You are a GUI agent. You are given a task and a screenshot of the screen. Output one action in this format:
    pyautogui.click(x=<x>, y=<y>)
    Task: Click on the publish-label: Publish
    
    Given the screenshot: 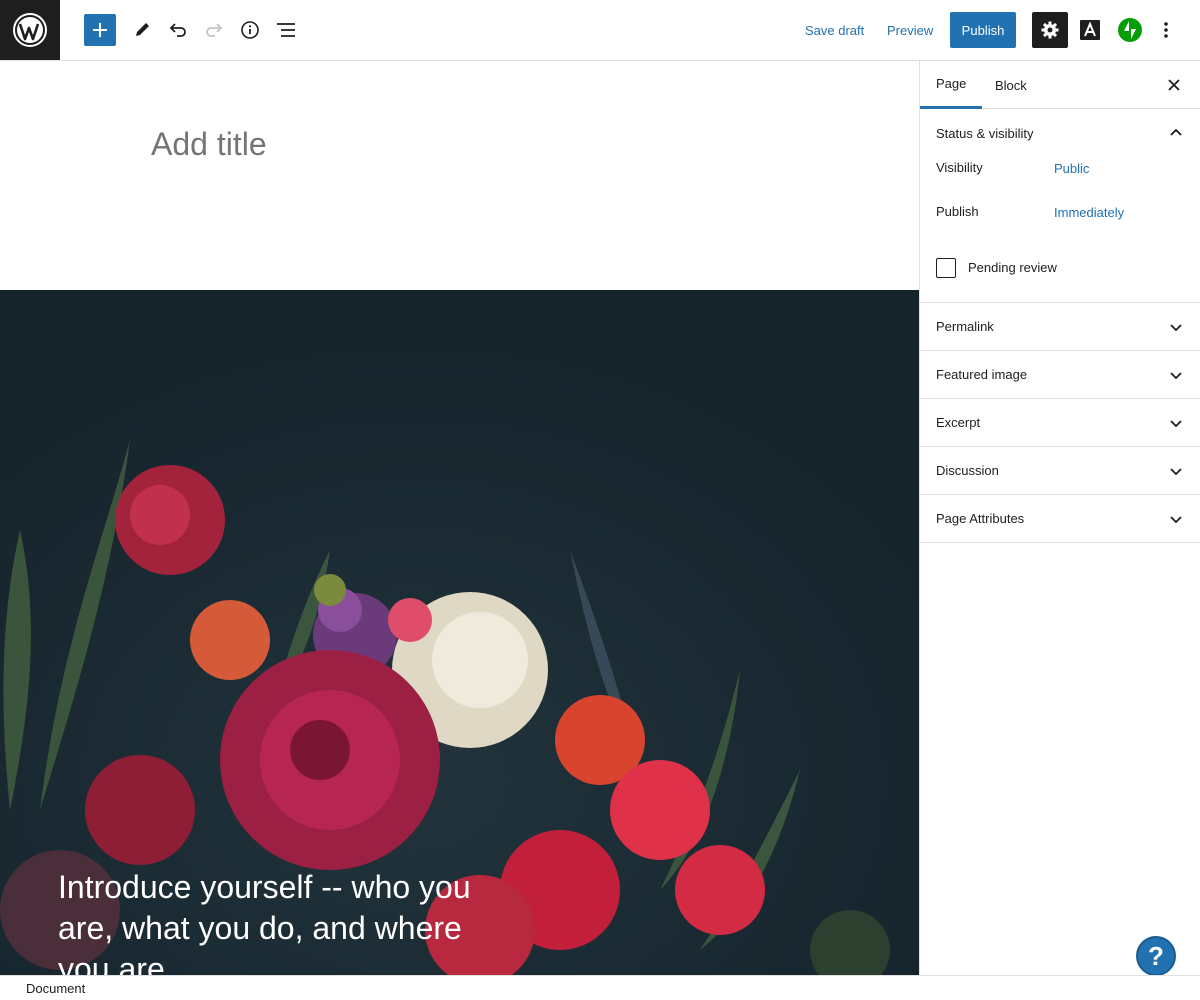 What is the action you would take?
    pyautogui.click(x=957, y=211)
    